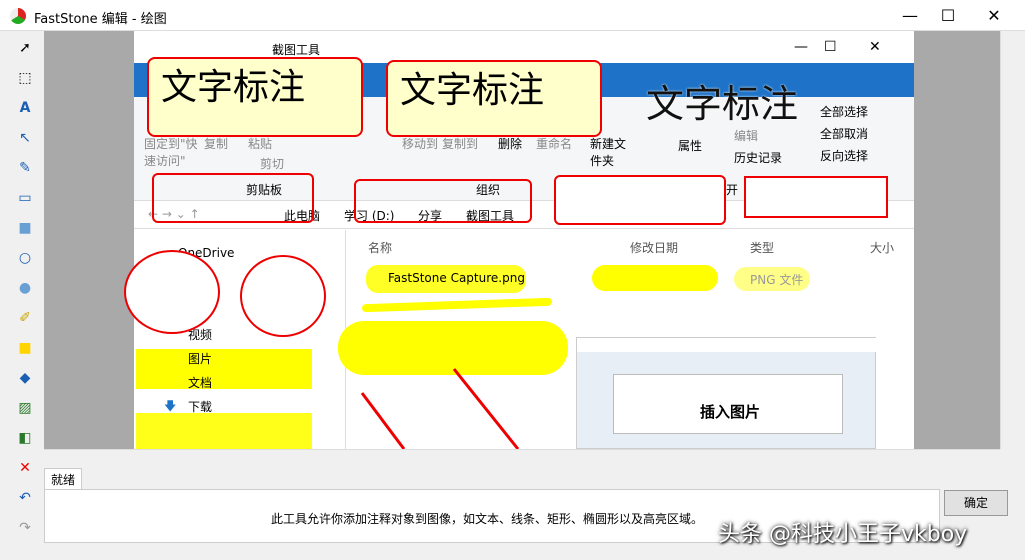  Describe the element at coordinates (487, 519) in the screenshot. I see `status-hint: 此工具允许你添加注释对象到图像，如文本、线条、矩形、椭圆形以及高亮区域。` at that location.